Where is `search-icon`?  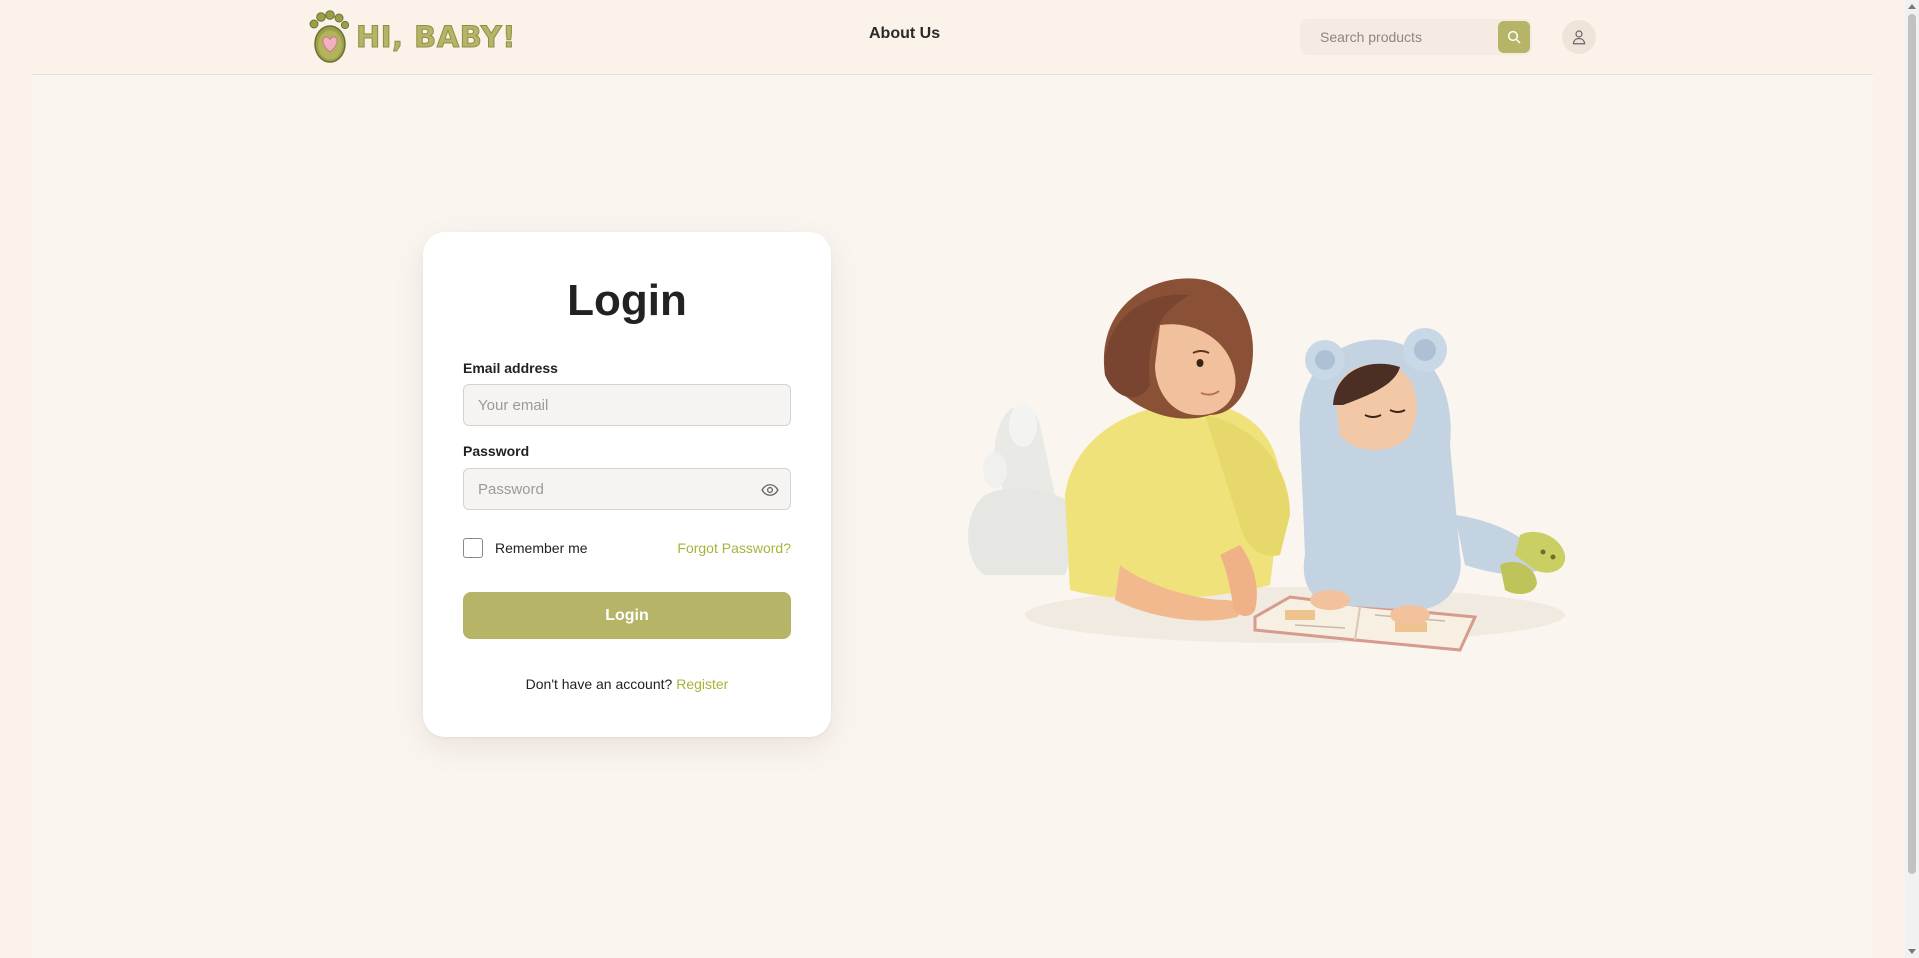
search-icon is located at coordinates (1514, 37).